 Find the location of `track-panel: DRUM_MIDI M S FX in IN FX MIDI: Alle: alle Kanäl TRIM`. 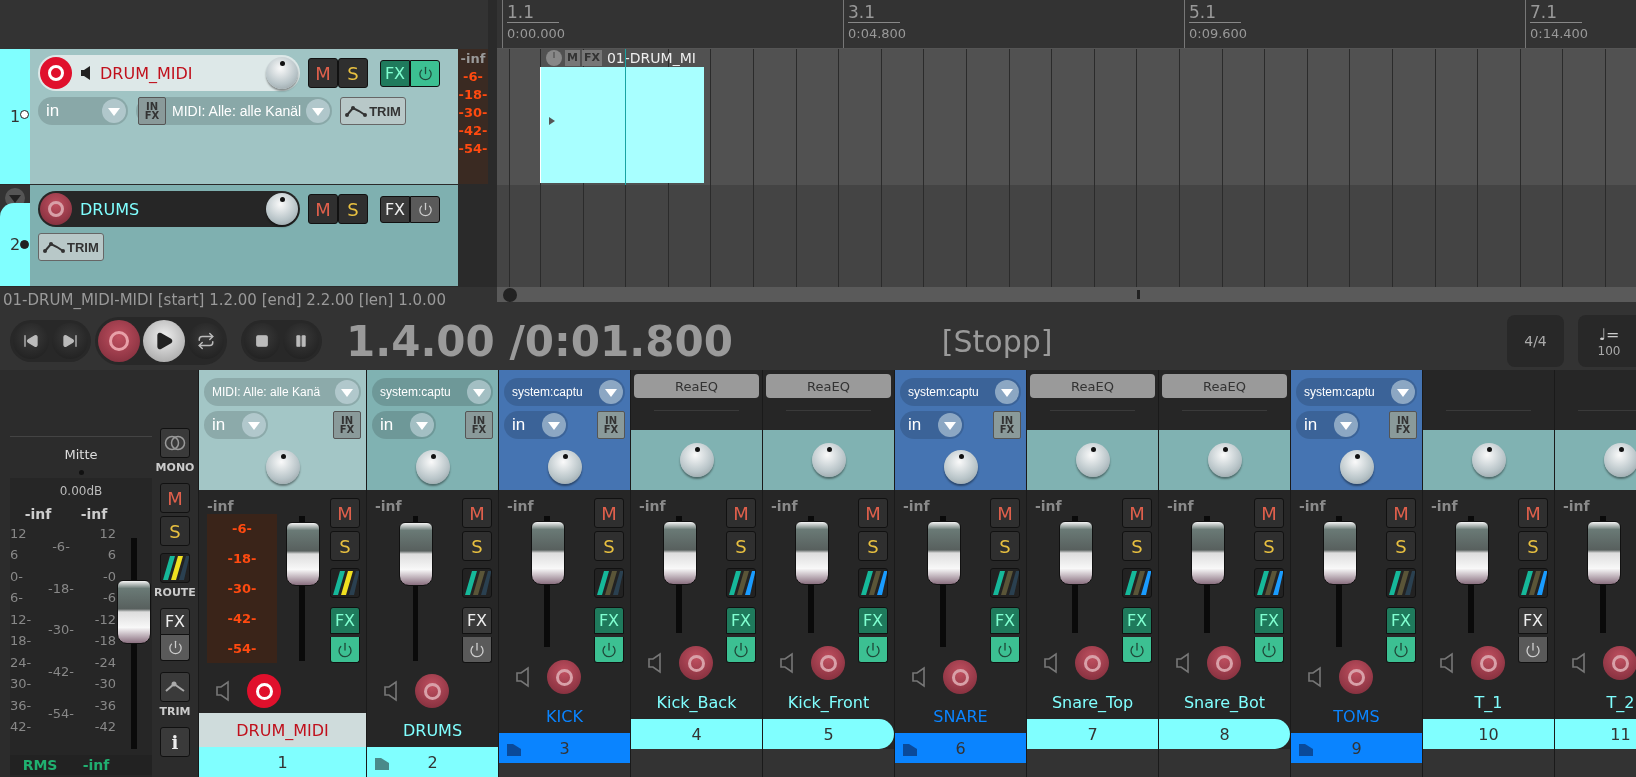

track-panel: DRUM_MIDI M S FX in IN FX MIDI: Alle: alle Kanäl TRIM is located at coordinates (244, 116).